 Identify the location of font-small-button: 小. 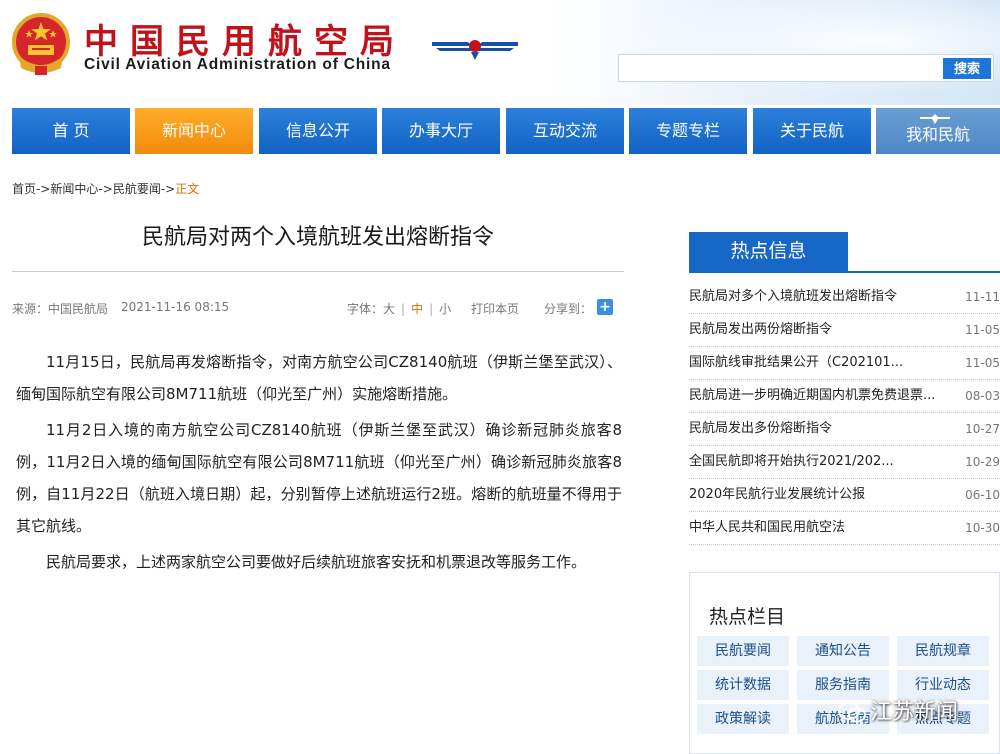
(445, 309).